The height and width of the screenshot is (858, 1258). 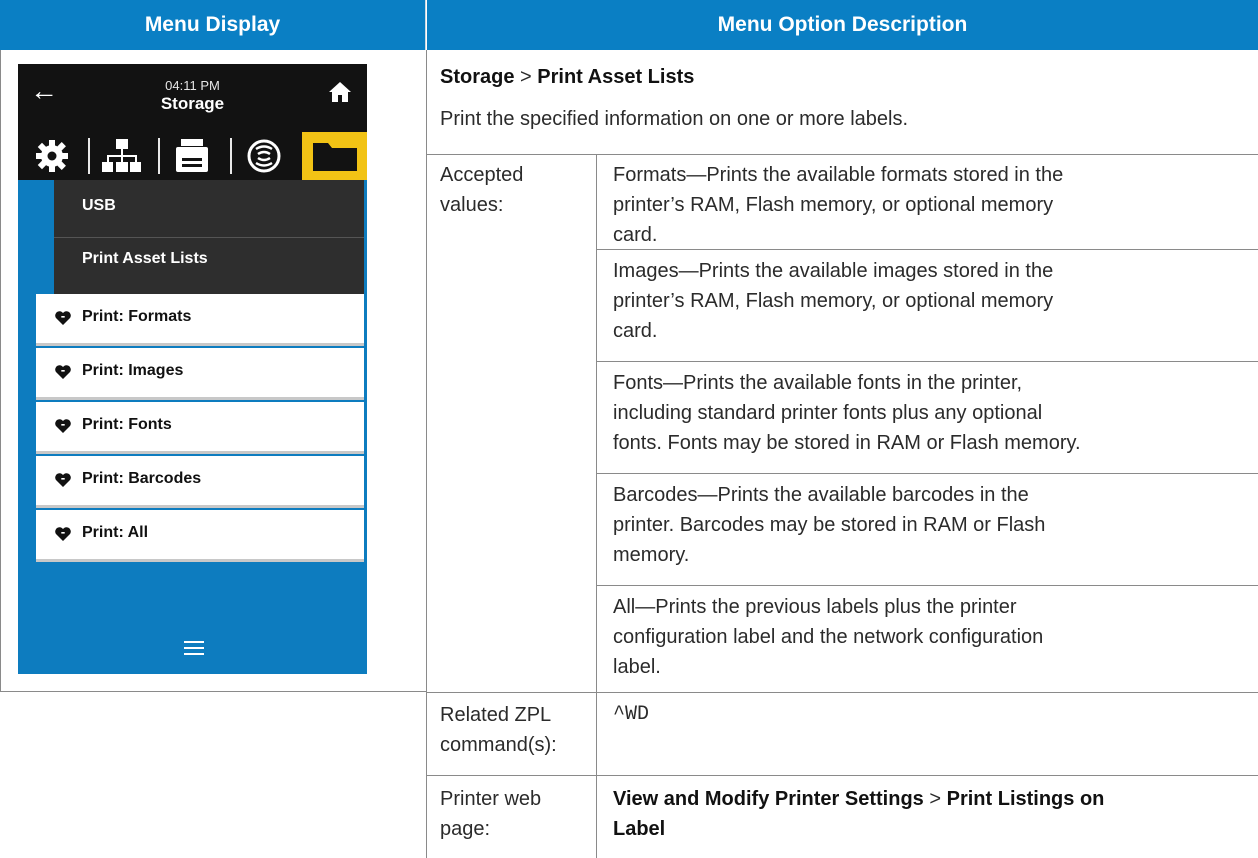 I want to click on category-tab-bar, so click(x=192, y=156).